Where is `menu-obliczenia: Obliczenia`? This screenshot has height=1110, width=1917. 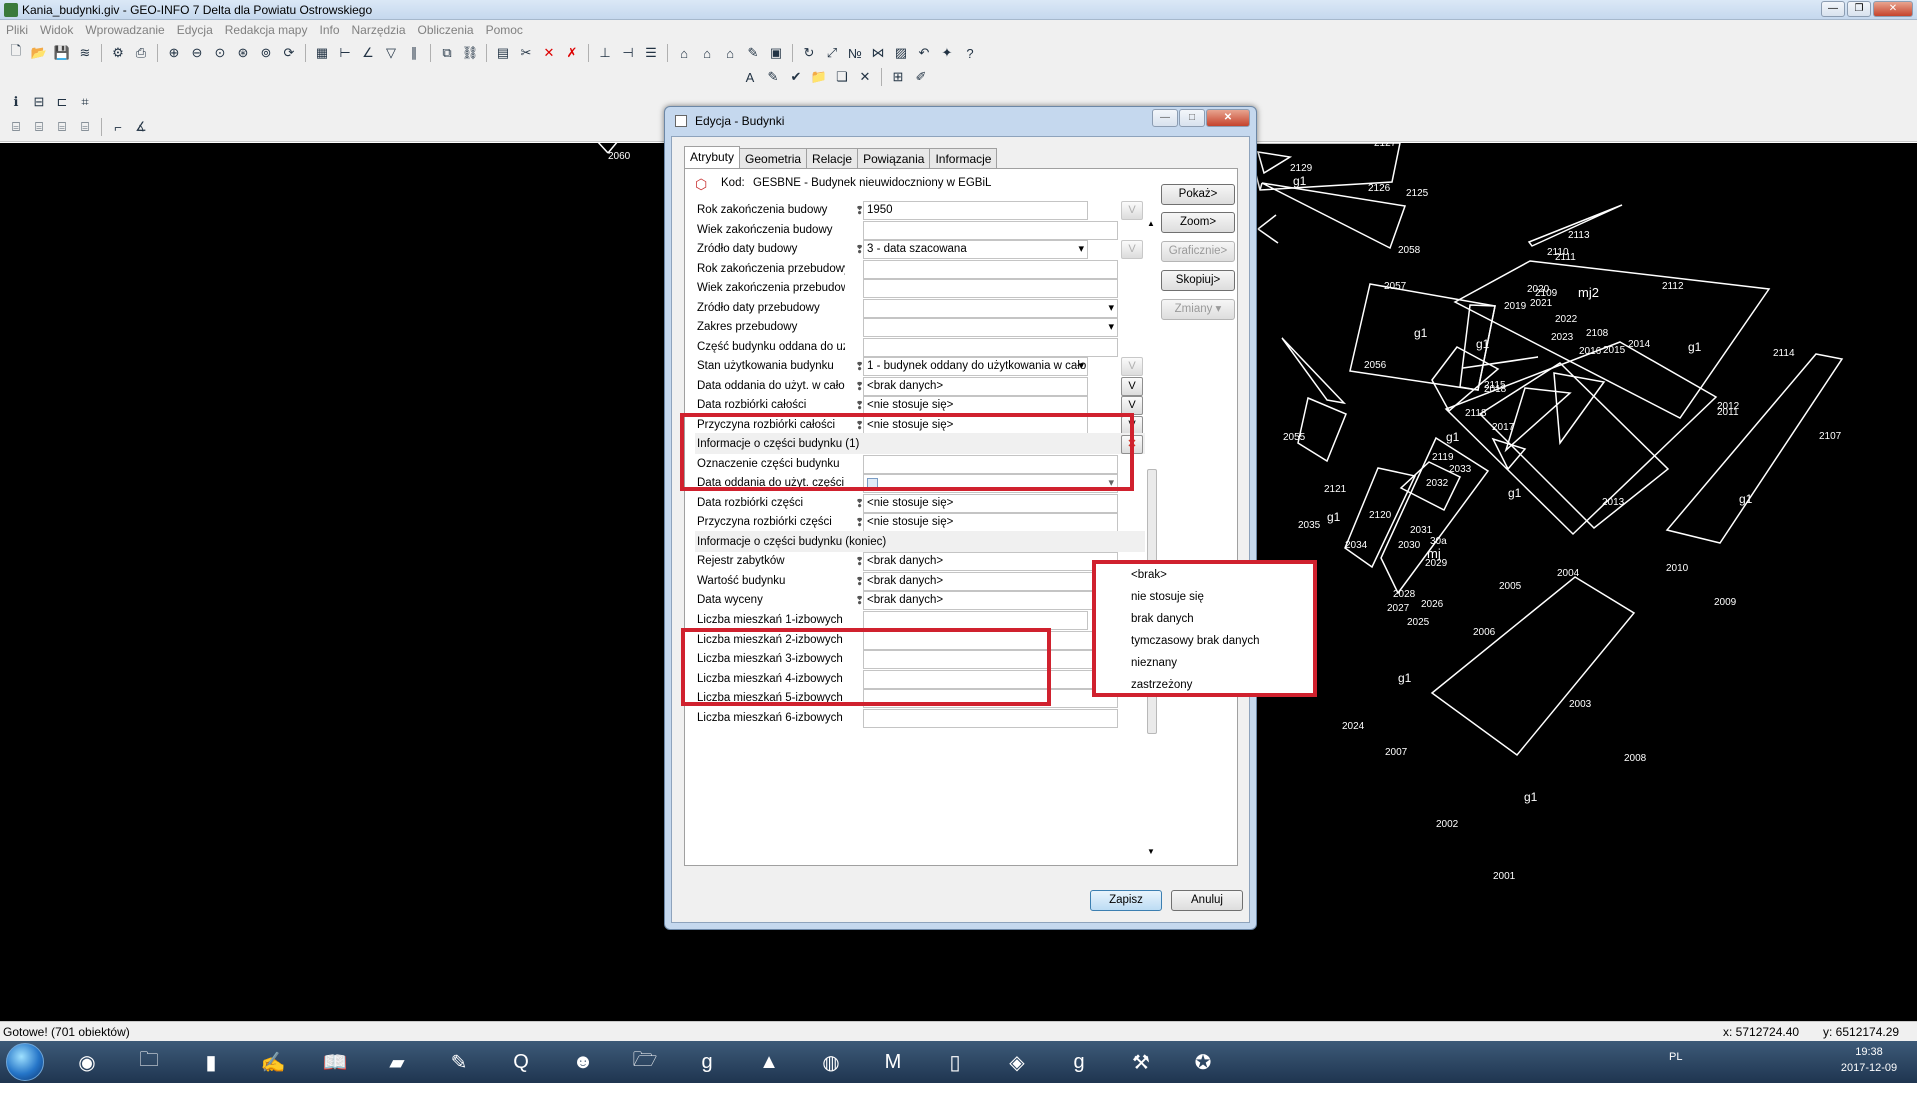
menu-obliczenia: Obliczenia is located at coordinates (446, 30).